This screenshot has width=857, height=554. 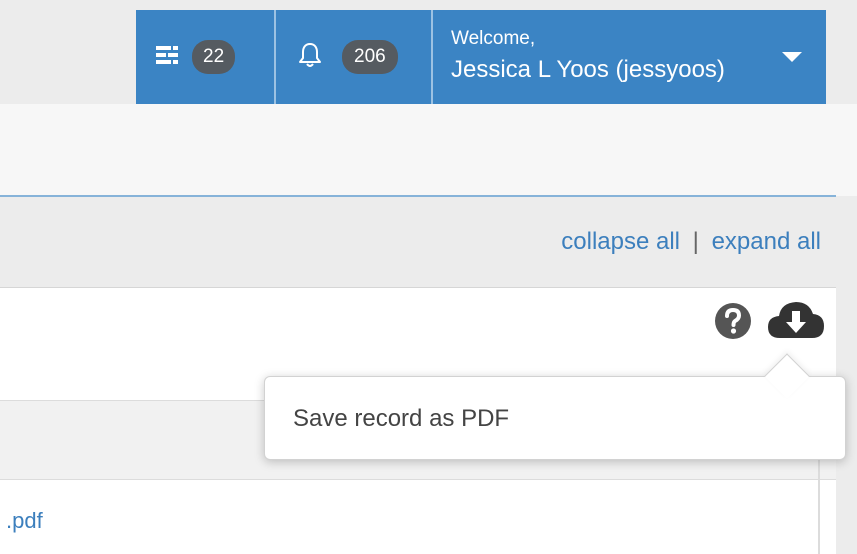 I want to click on tasks-count-badge: 22, so click(x=214, y=57).